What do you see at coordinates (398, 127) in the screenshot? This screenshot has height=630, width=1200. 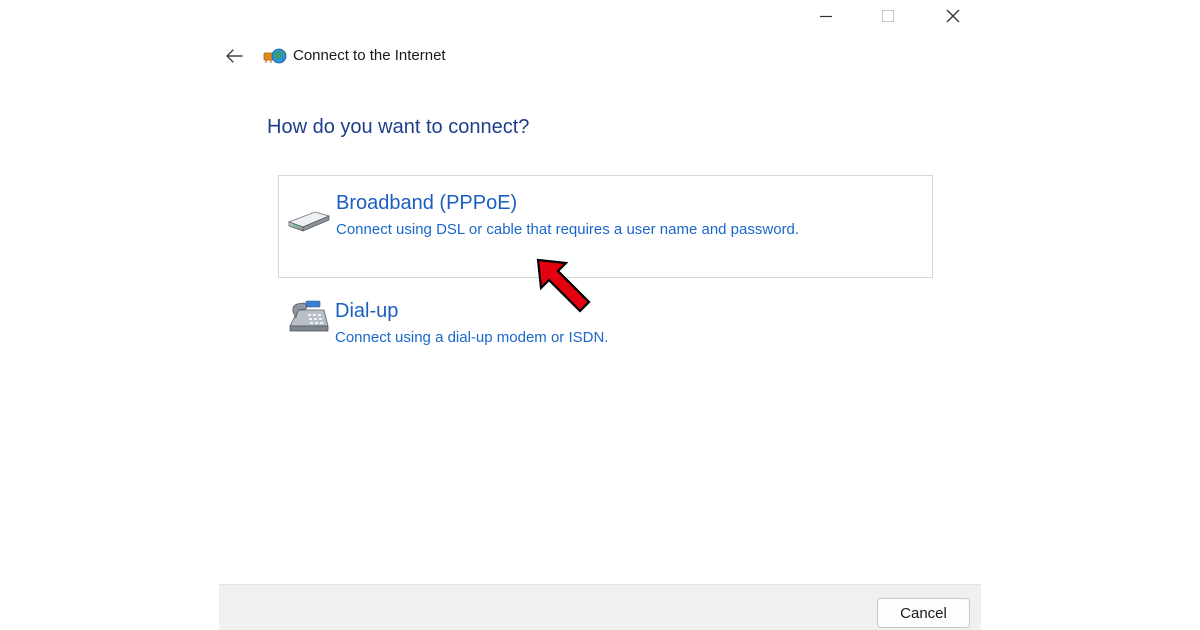 I see `page-heading: How do you want to connect?` at bounding box center [398, 127].